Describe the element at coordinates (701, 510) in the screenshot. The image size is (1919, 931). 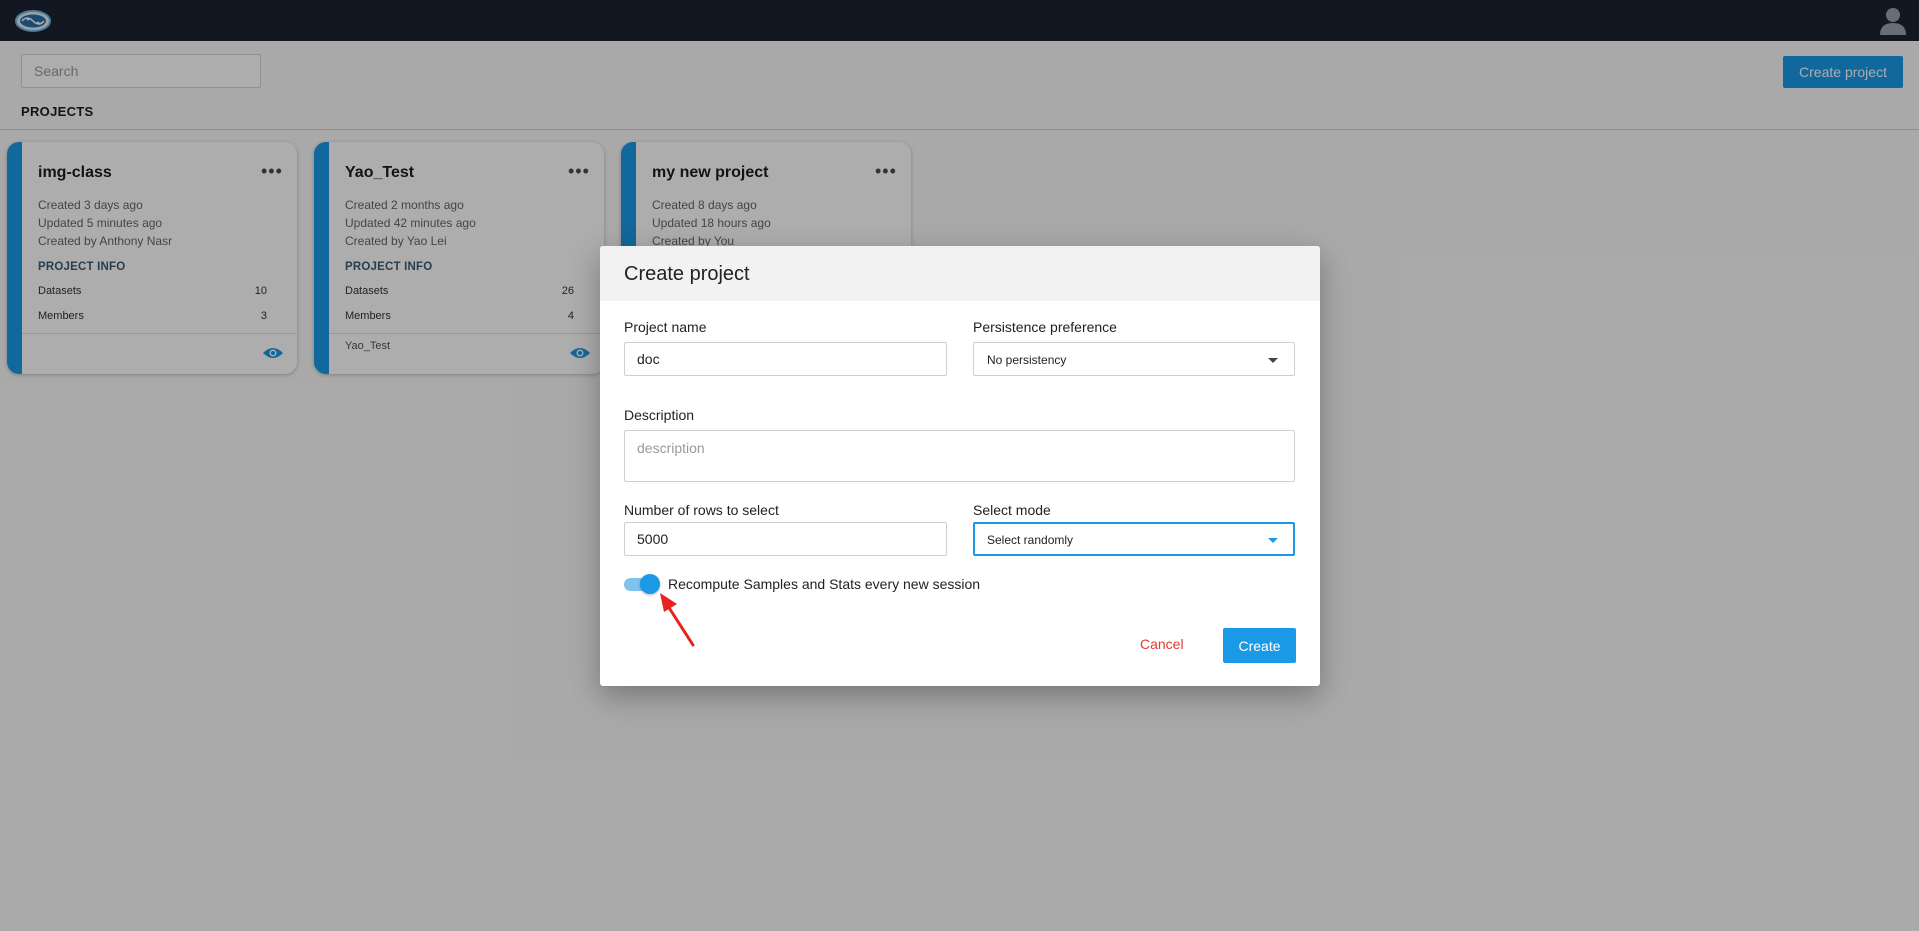
I see `rows-label: Number of rows to select` at that location.